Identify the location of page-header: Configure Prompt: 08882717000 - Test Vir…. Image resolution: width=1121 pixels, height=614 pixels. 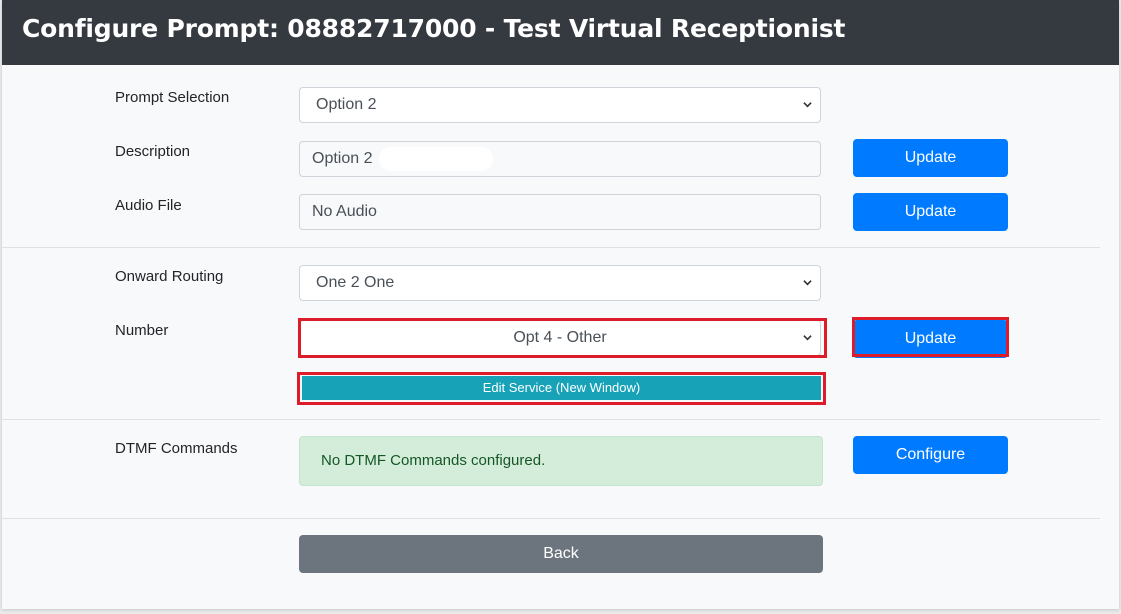
(560, 32).